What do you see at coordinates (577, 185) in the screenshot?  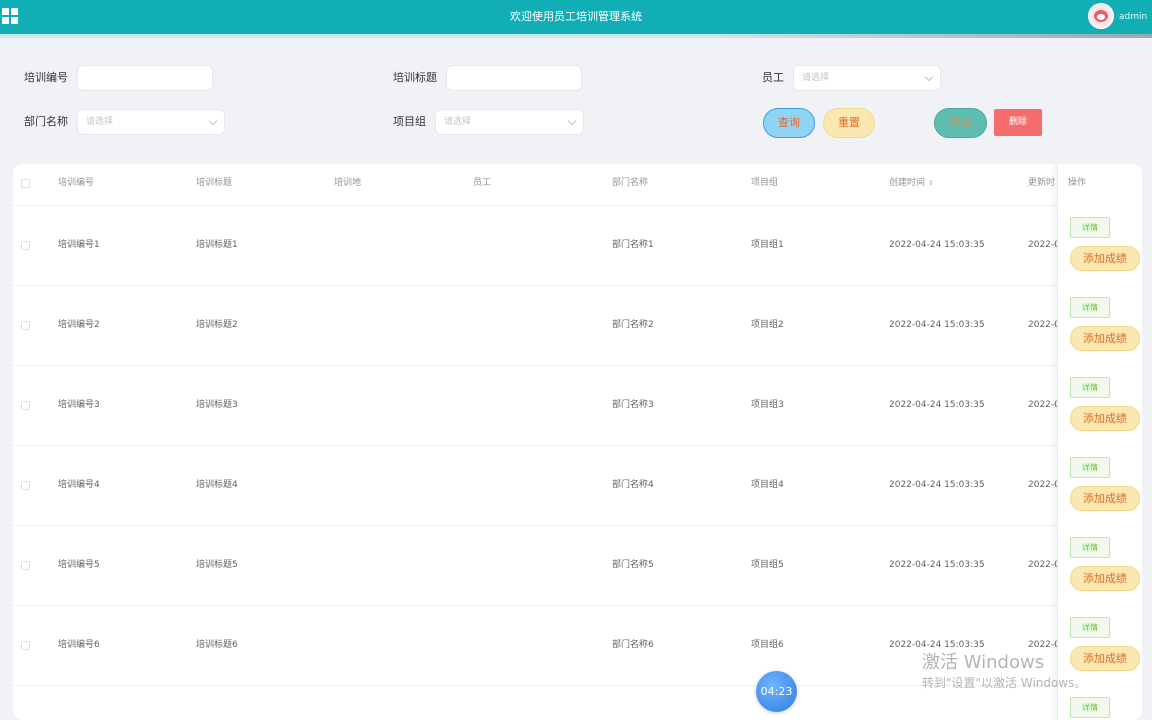 I see `table-header: 培训编号 培训标题 培训地 员工 部门名称 项目组 创建时间 ⇕ 更新时` at bounding box center [577, 185].